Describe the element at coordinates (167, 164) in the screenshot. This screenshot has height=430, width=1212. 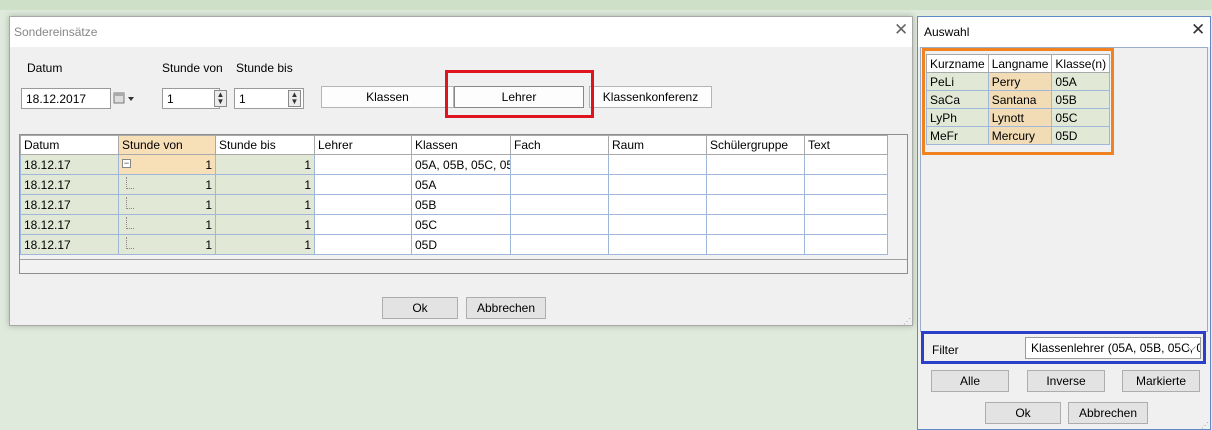
I see `cell-stunde-von: −1` at that location.